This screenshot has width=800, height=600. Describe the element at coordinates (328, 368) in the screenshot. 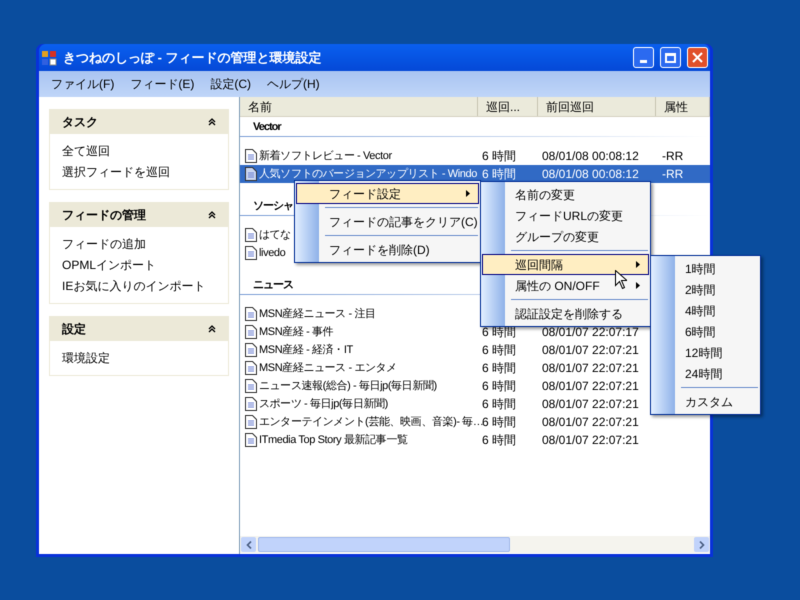

I see `feed-name: MSN産経ニュース - エンタメ` at that location.